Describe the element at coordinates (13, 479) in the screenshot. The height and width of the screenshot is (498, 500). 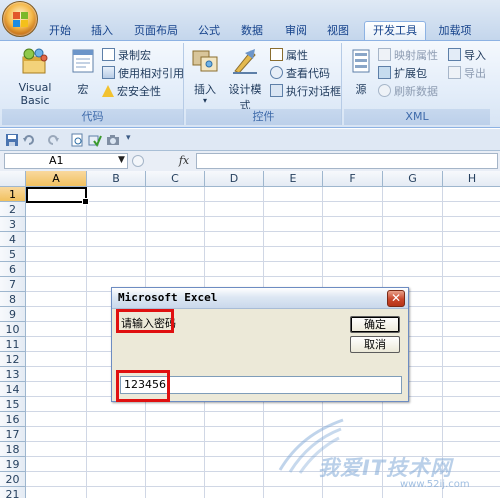
I see `row-header: 20` at that location.